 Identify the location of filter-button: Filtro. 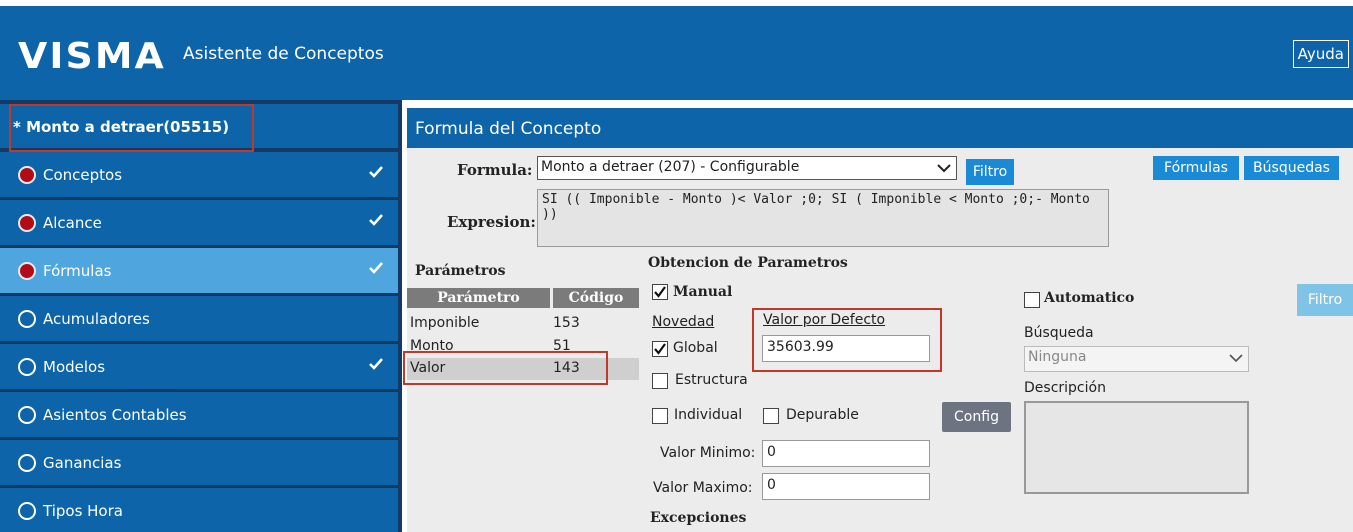
(990, 172).